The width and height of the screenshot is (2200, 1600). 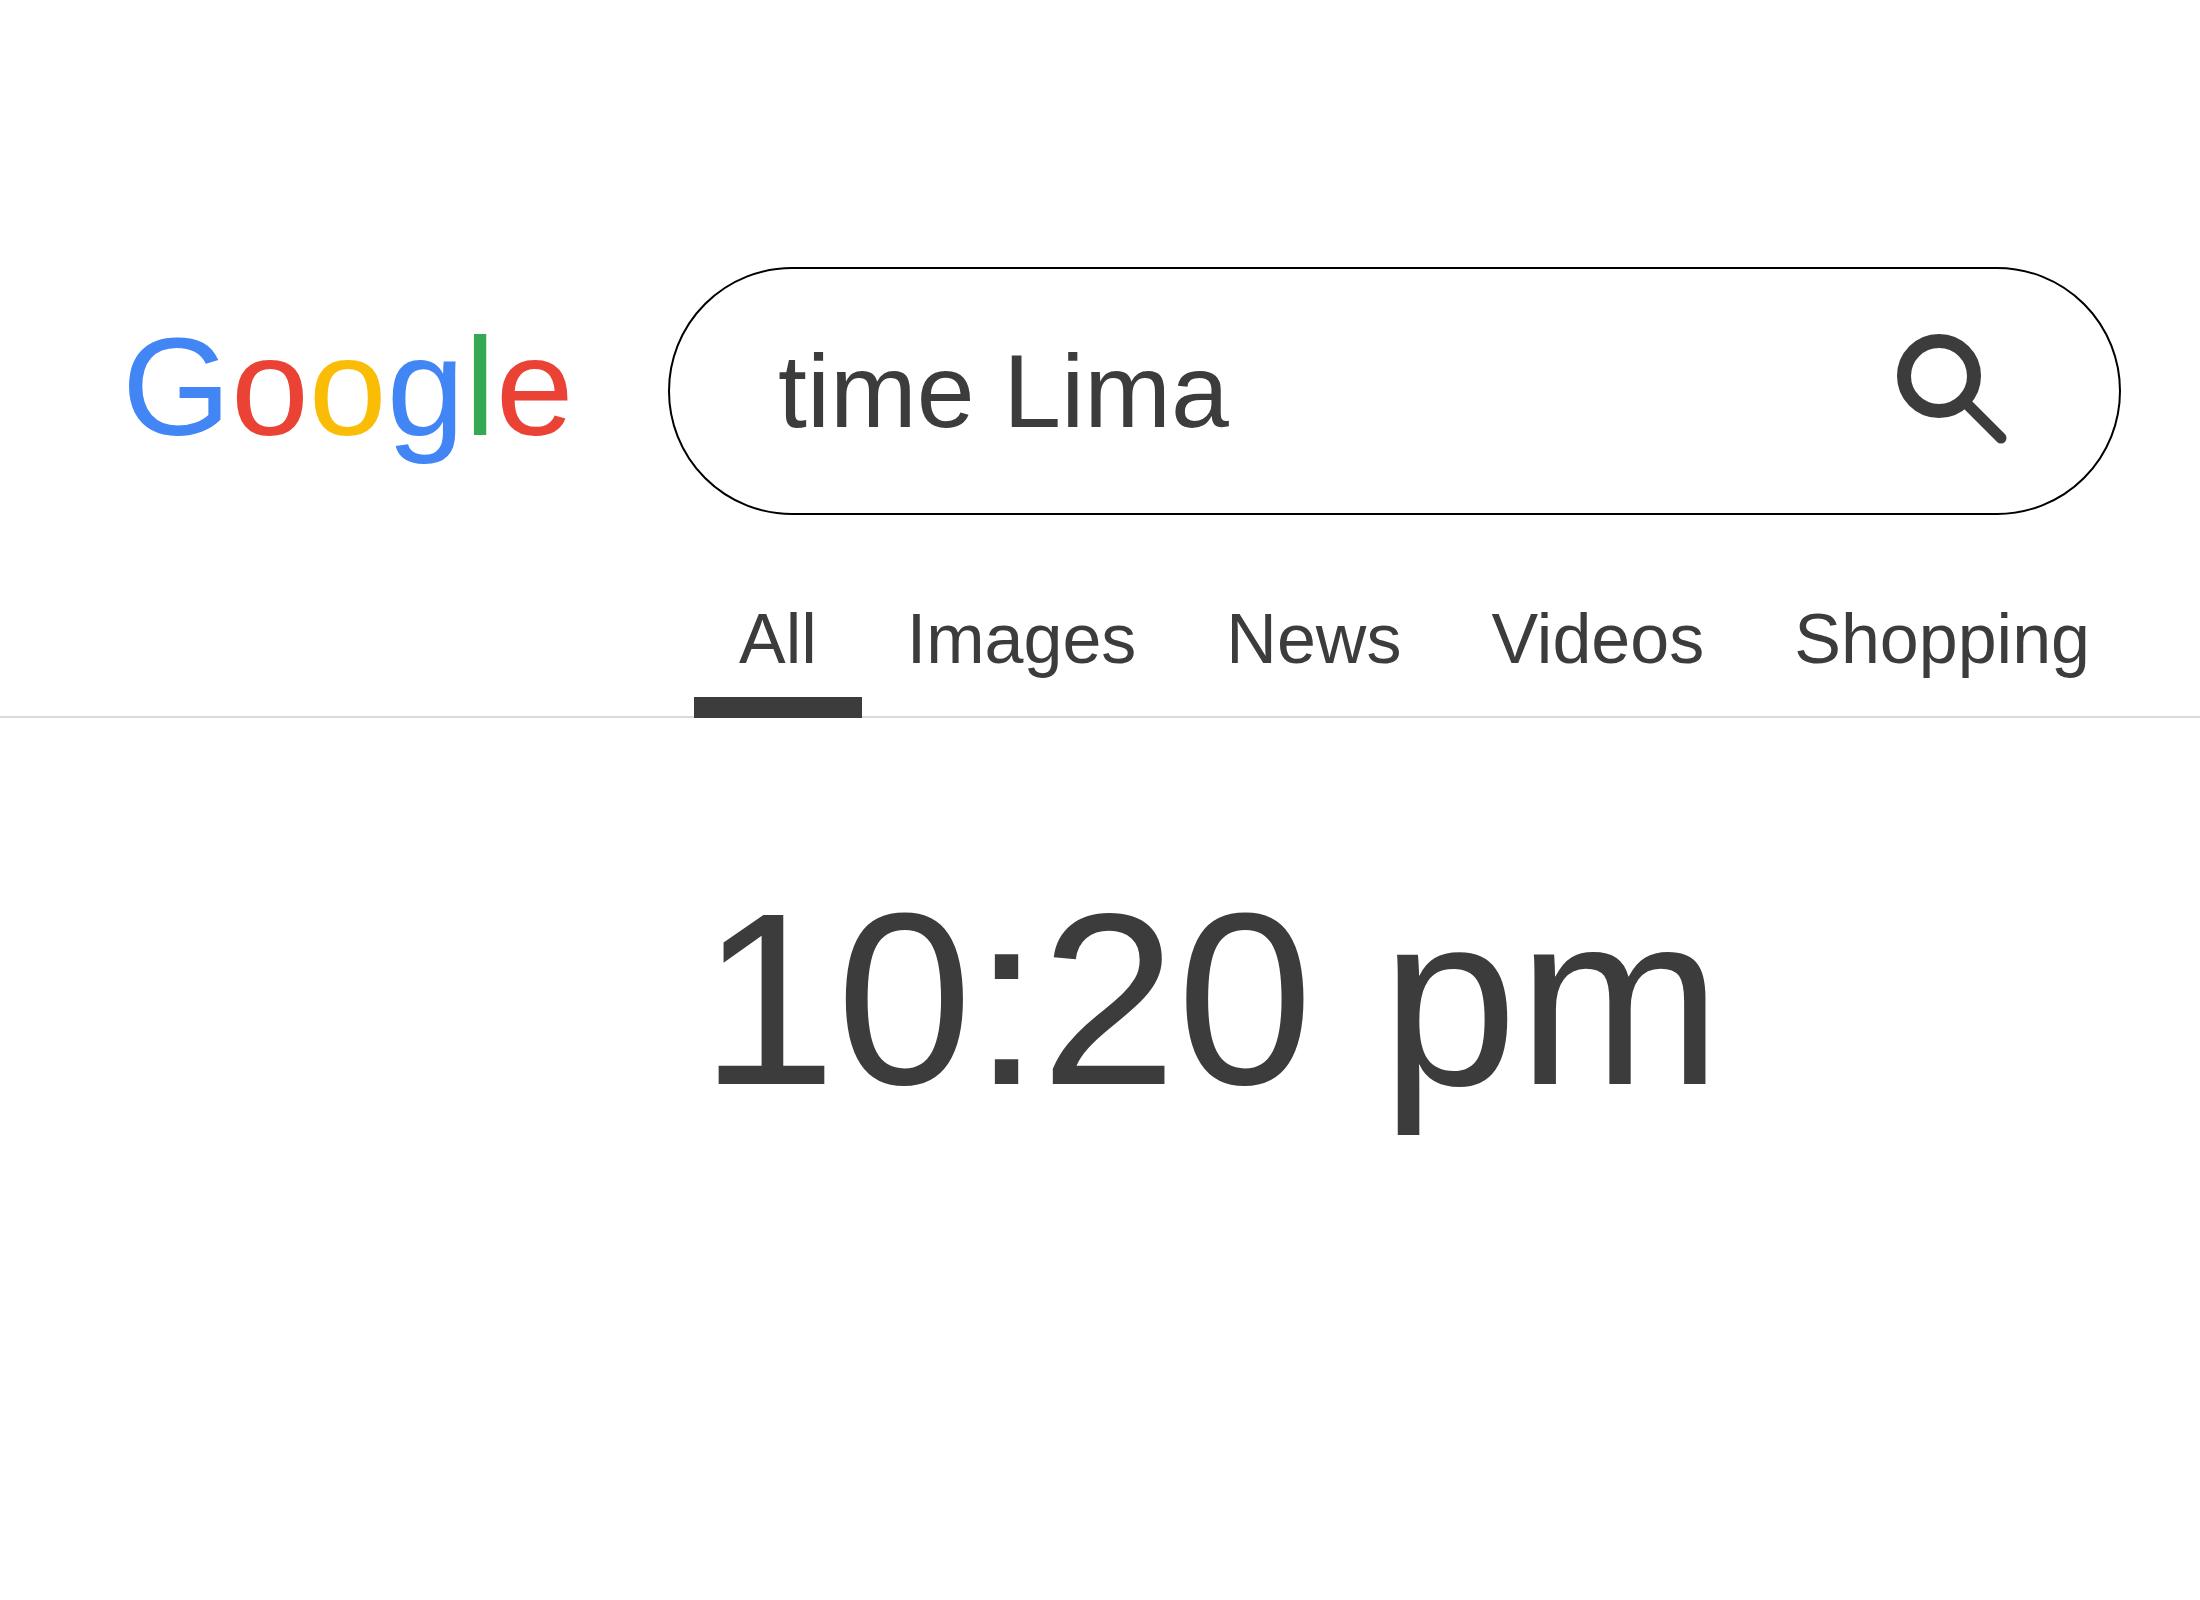 What do you see at coordinates (1337, 391) in the screenshot?
I see `search-input: time Lima` at bounding box center [1337, 391].